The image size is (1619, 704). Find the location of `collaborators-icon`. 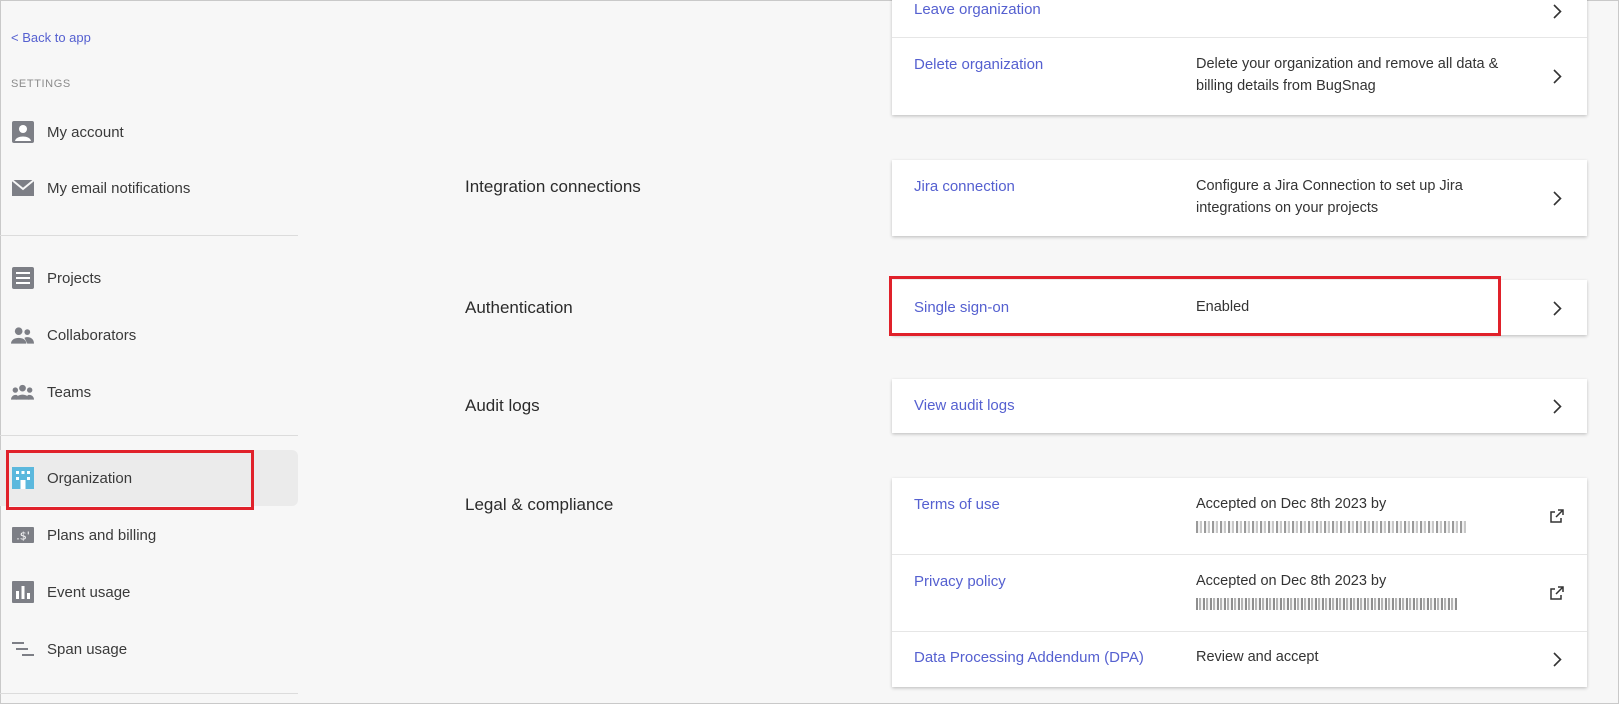

collaborators-icon is located at coordinates (22, 335).